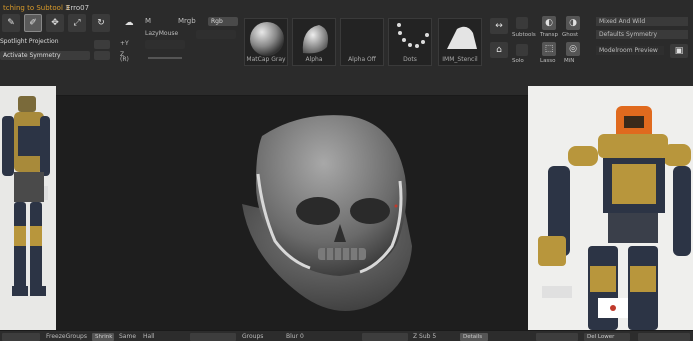 This screenshot has height=341, width=693. Describe the element at coordinates (165, 58) in the screenshot. I see `lazyradius-slider` at that location.